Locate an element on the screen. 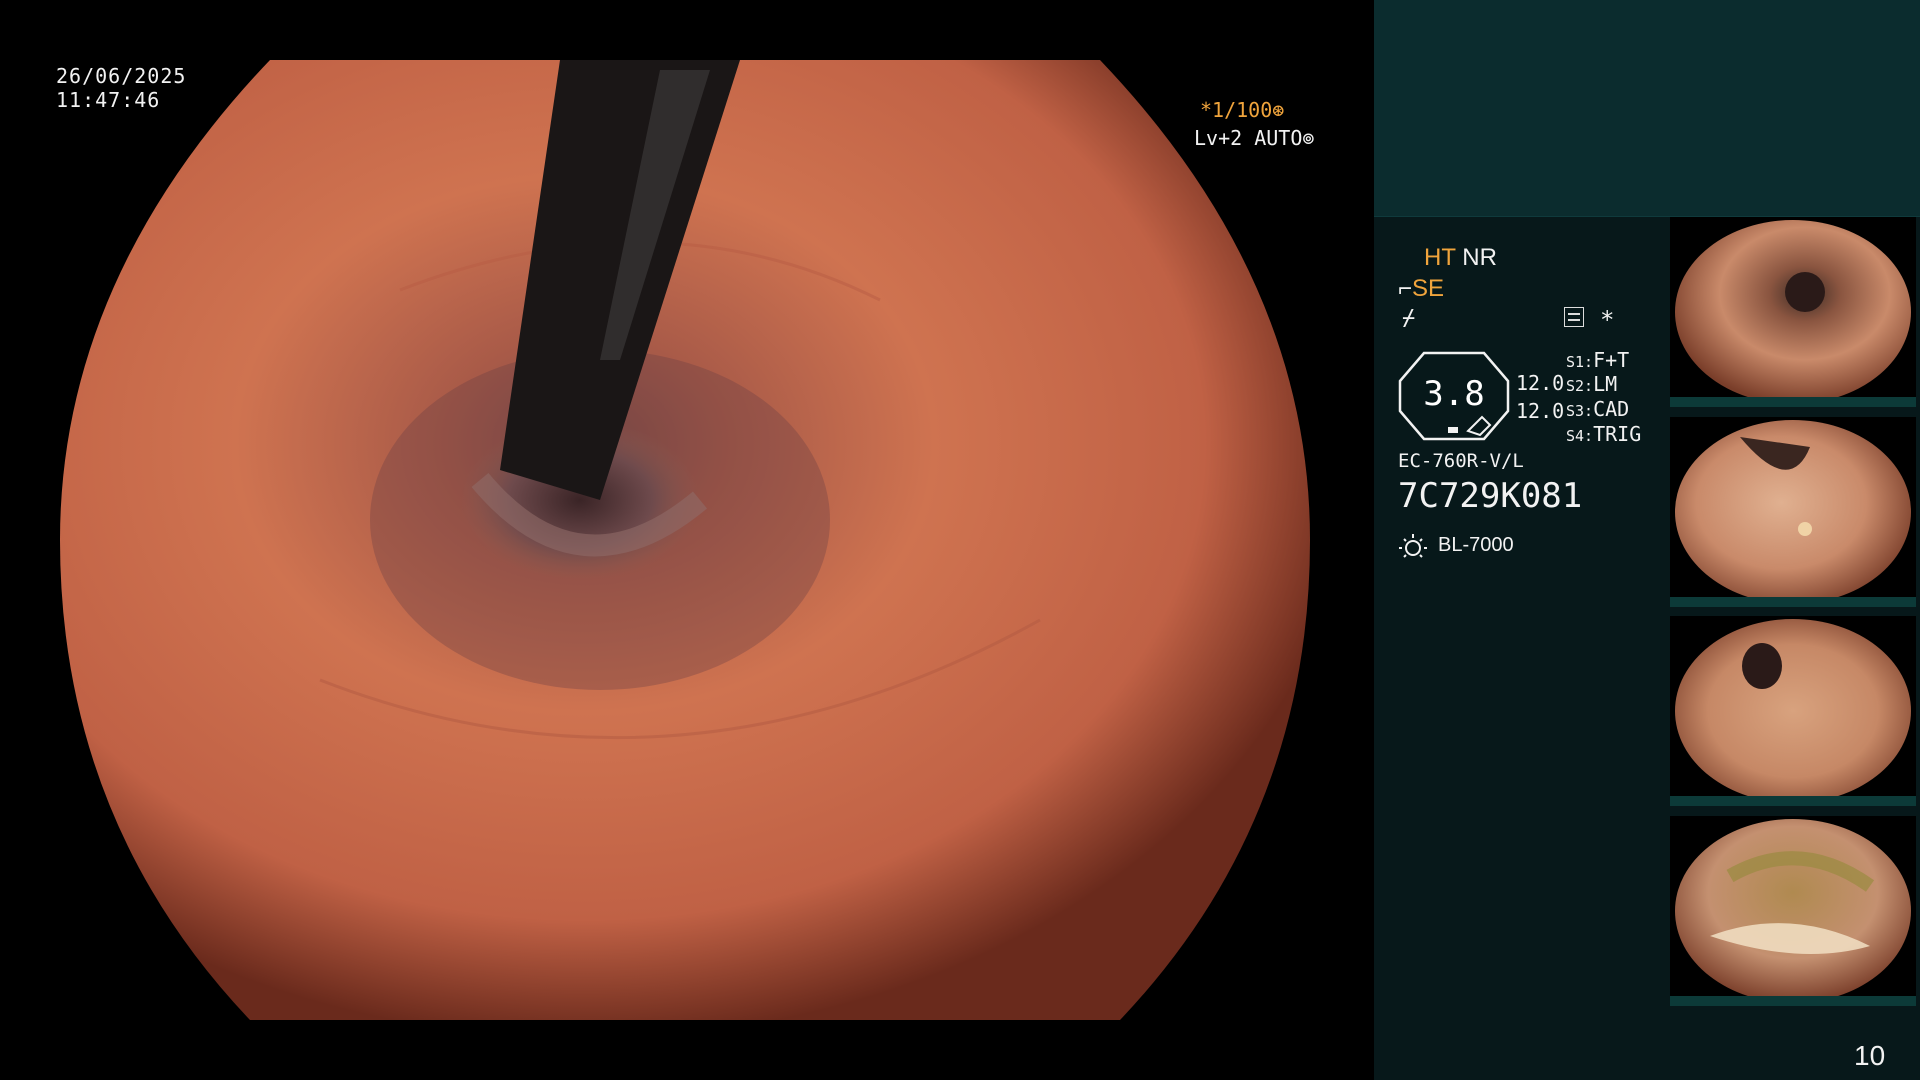  memory-icon is located at coordinates (1574, 317).